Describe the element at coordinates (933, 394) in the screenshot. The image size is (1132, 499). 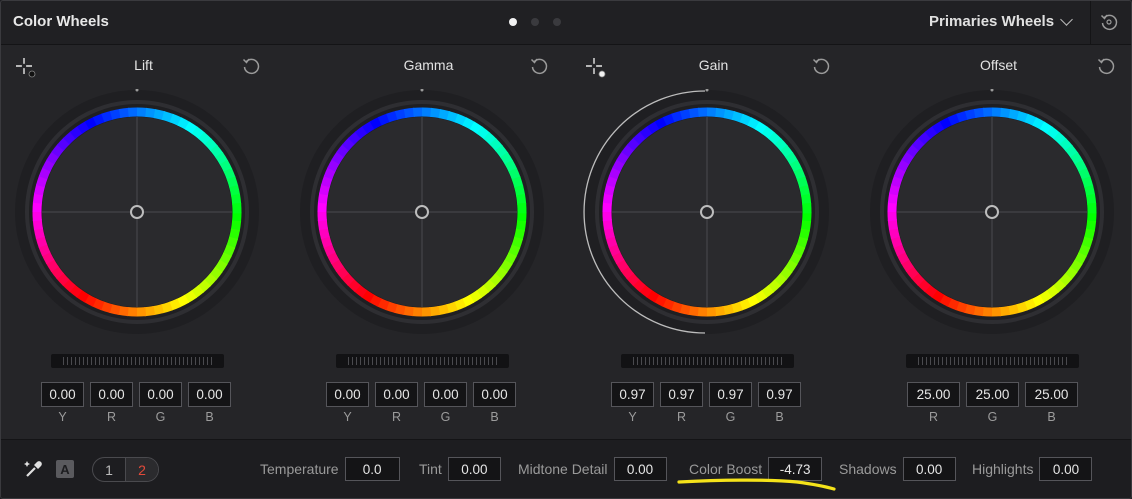
I see `value-field-r: 25.00` at that location.